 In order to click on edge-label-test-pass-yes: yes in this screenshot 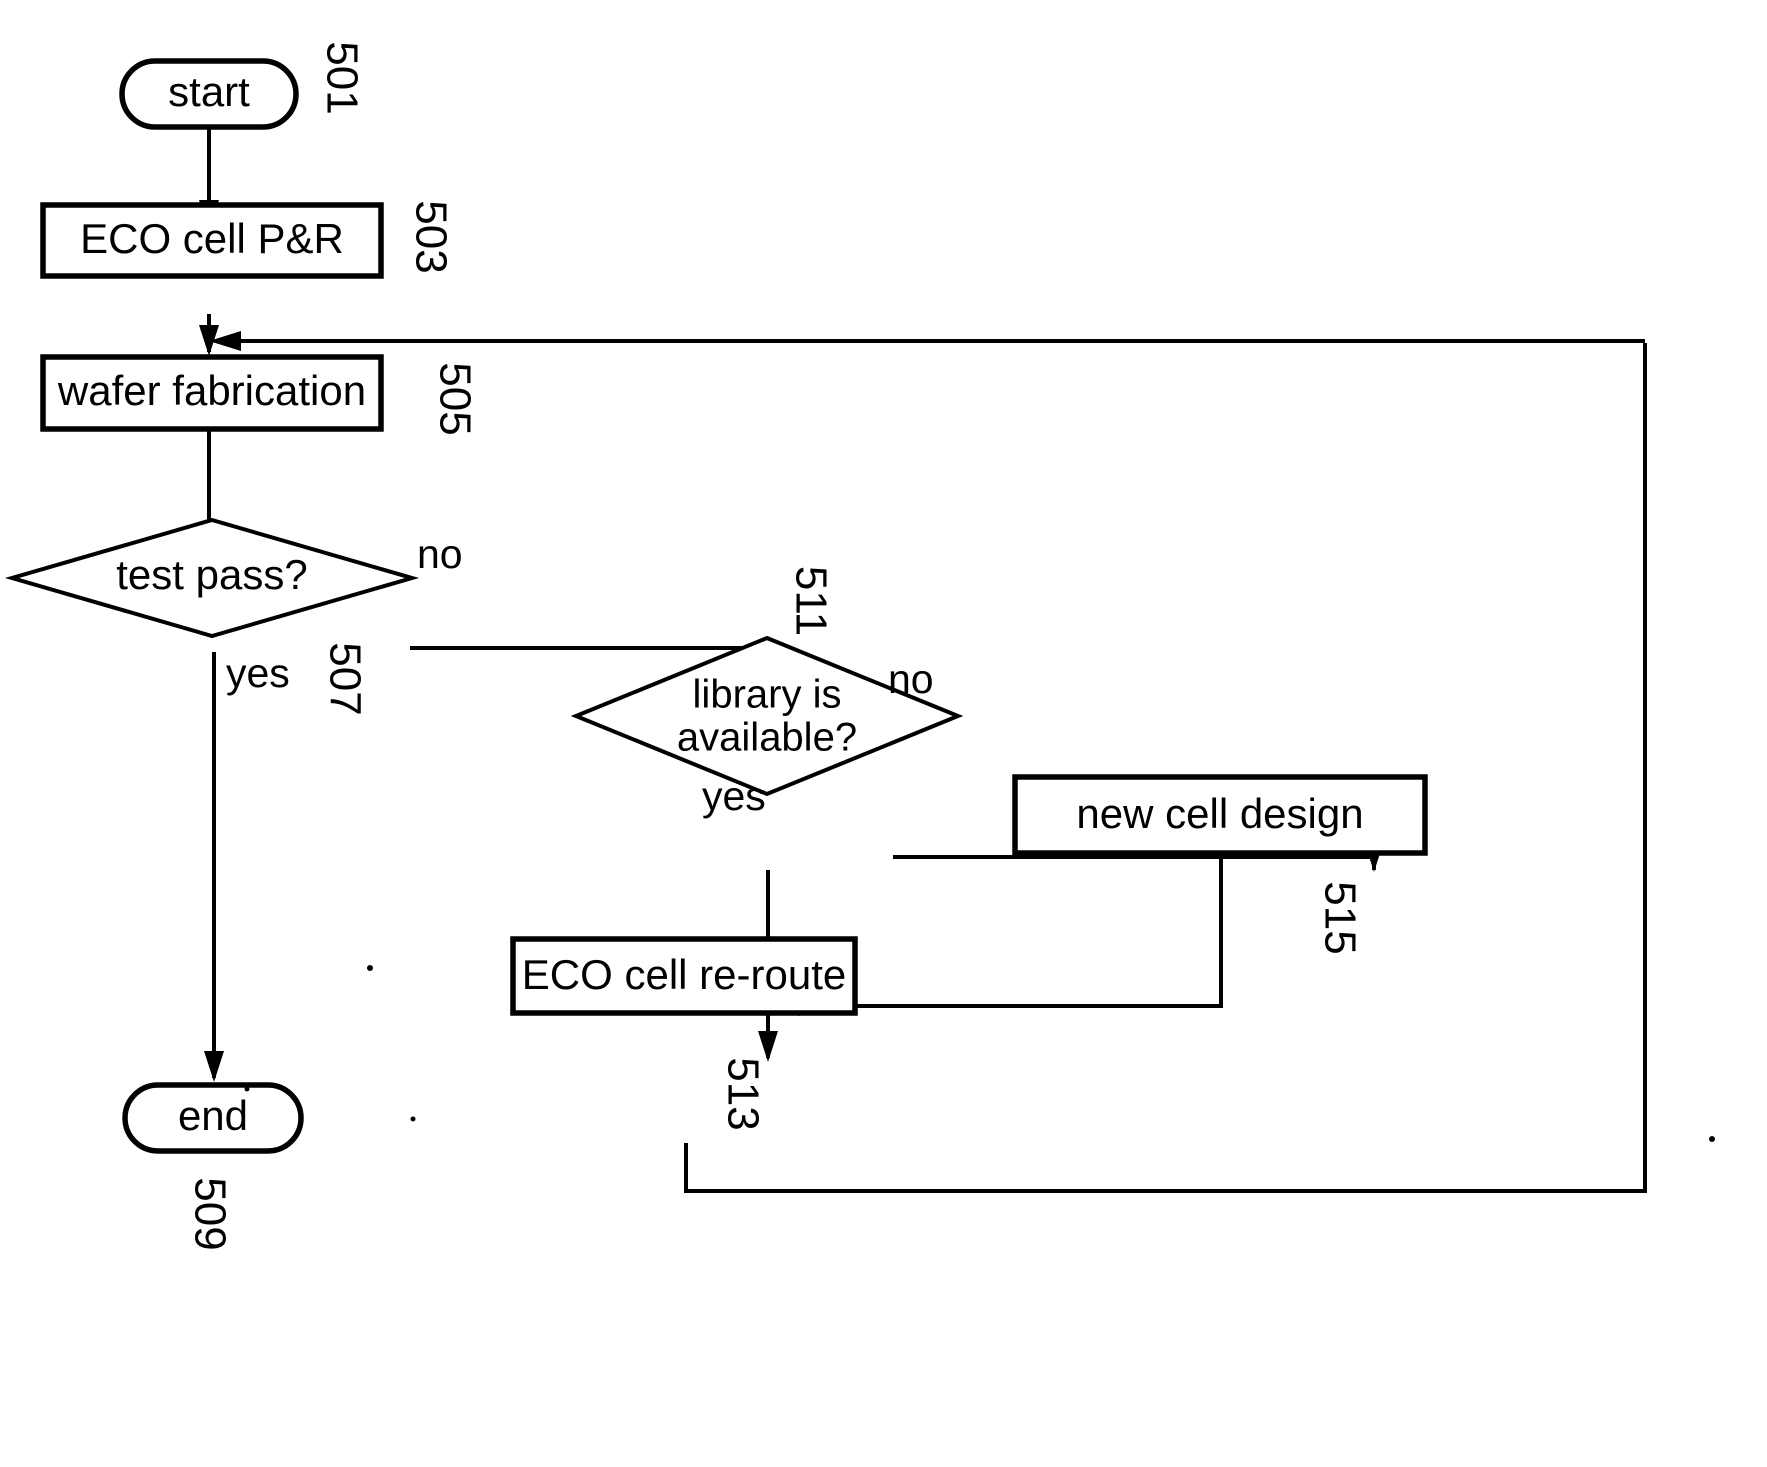, I will do `click(258, 673)`.